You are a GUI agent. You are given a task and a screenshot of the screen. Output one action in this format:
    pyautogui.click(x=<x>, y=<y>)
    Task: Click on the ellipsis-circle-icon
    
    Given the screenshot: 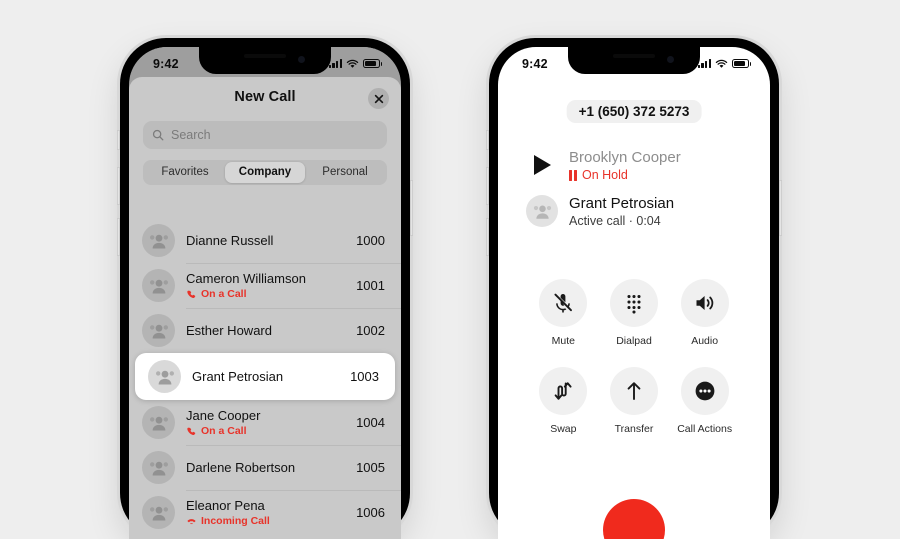 What is the action you would take?
    pyautogui.click(x=705, y=391)
    